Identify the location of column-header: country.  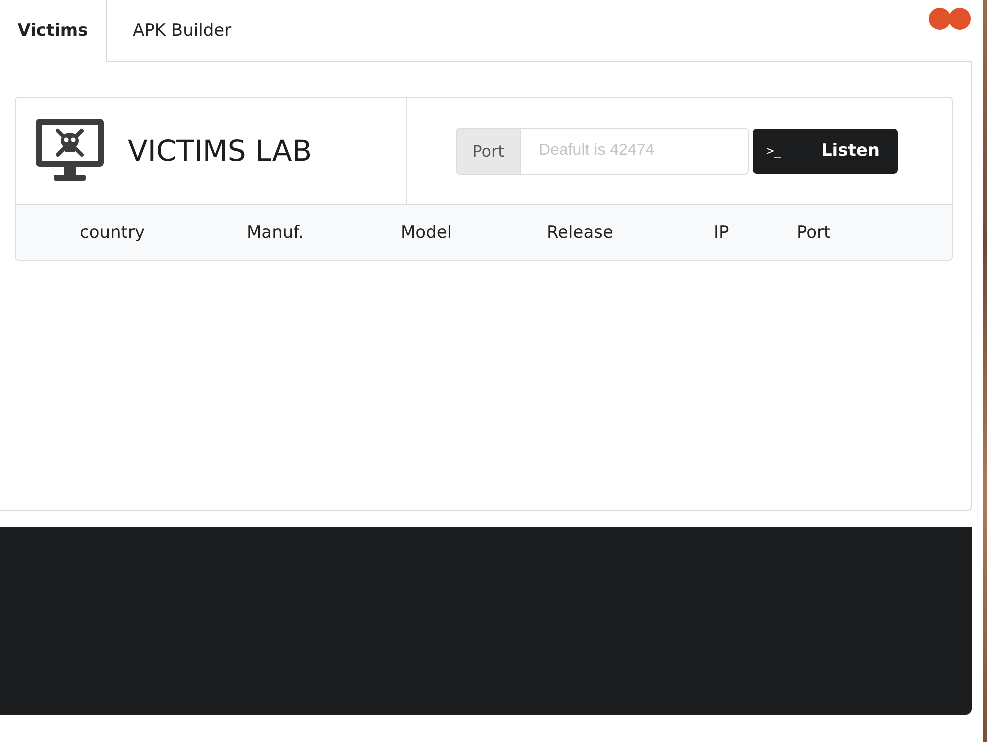
(113, 232).